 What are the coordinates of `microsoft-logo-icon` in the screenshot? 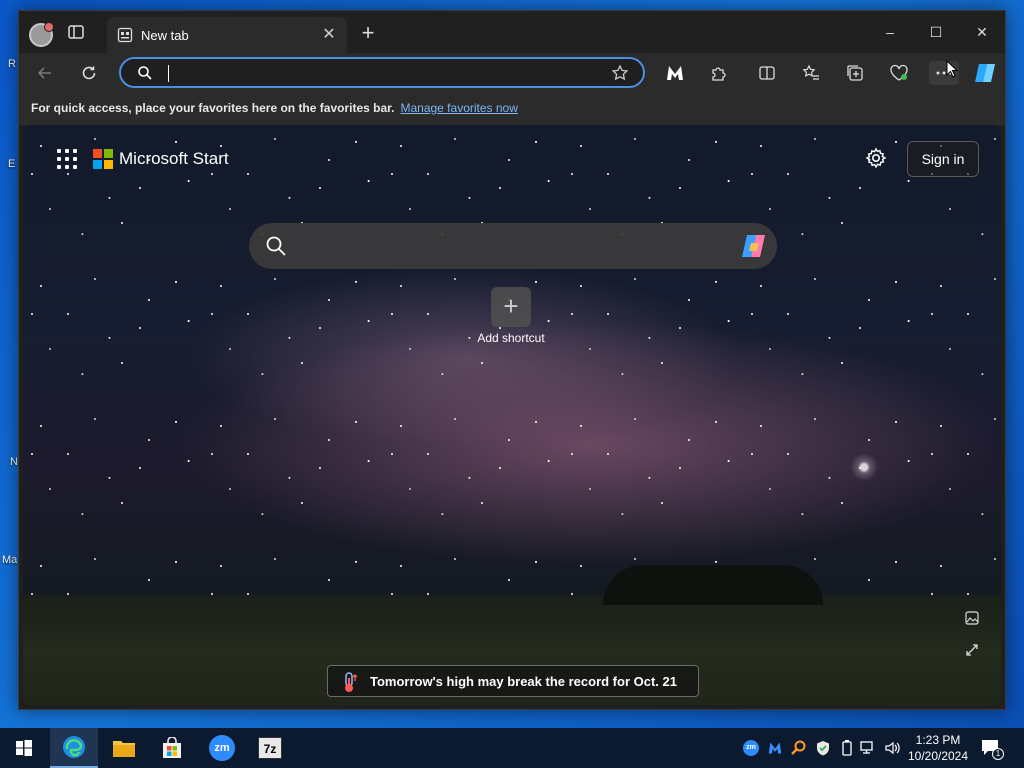 It's located at (103, 159).